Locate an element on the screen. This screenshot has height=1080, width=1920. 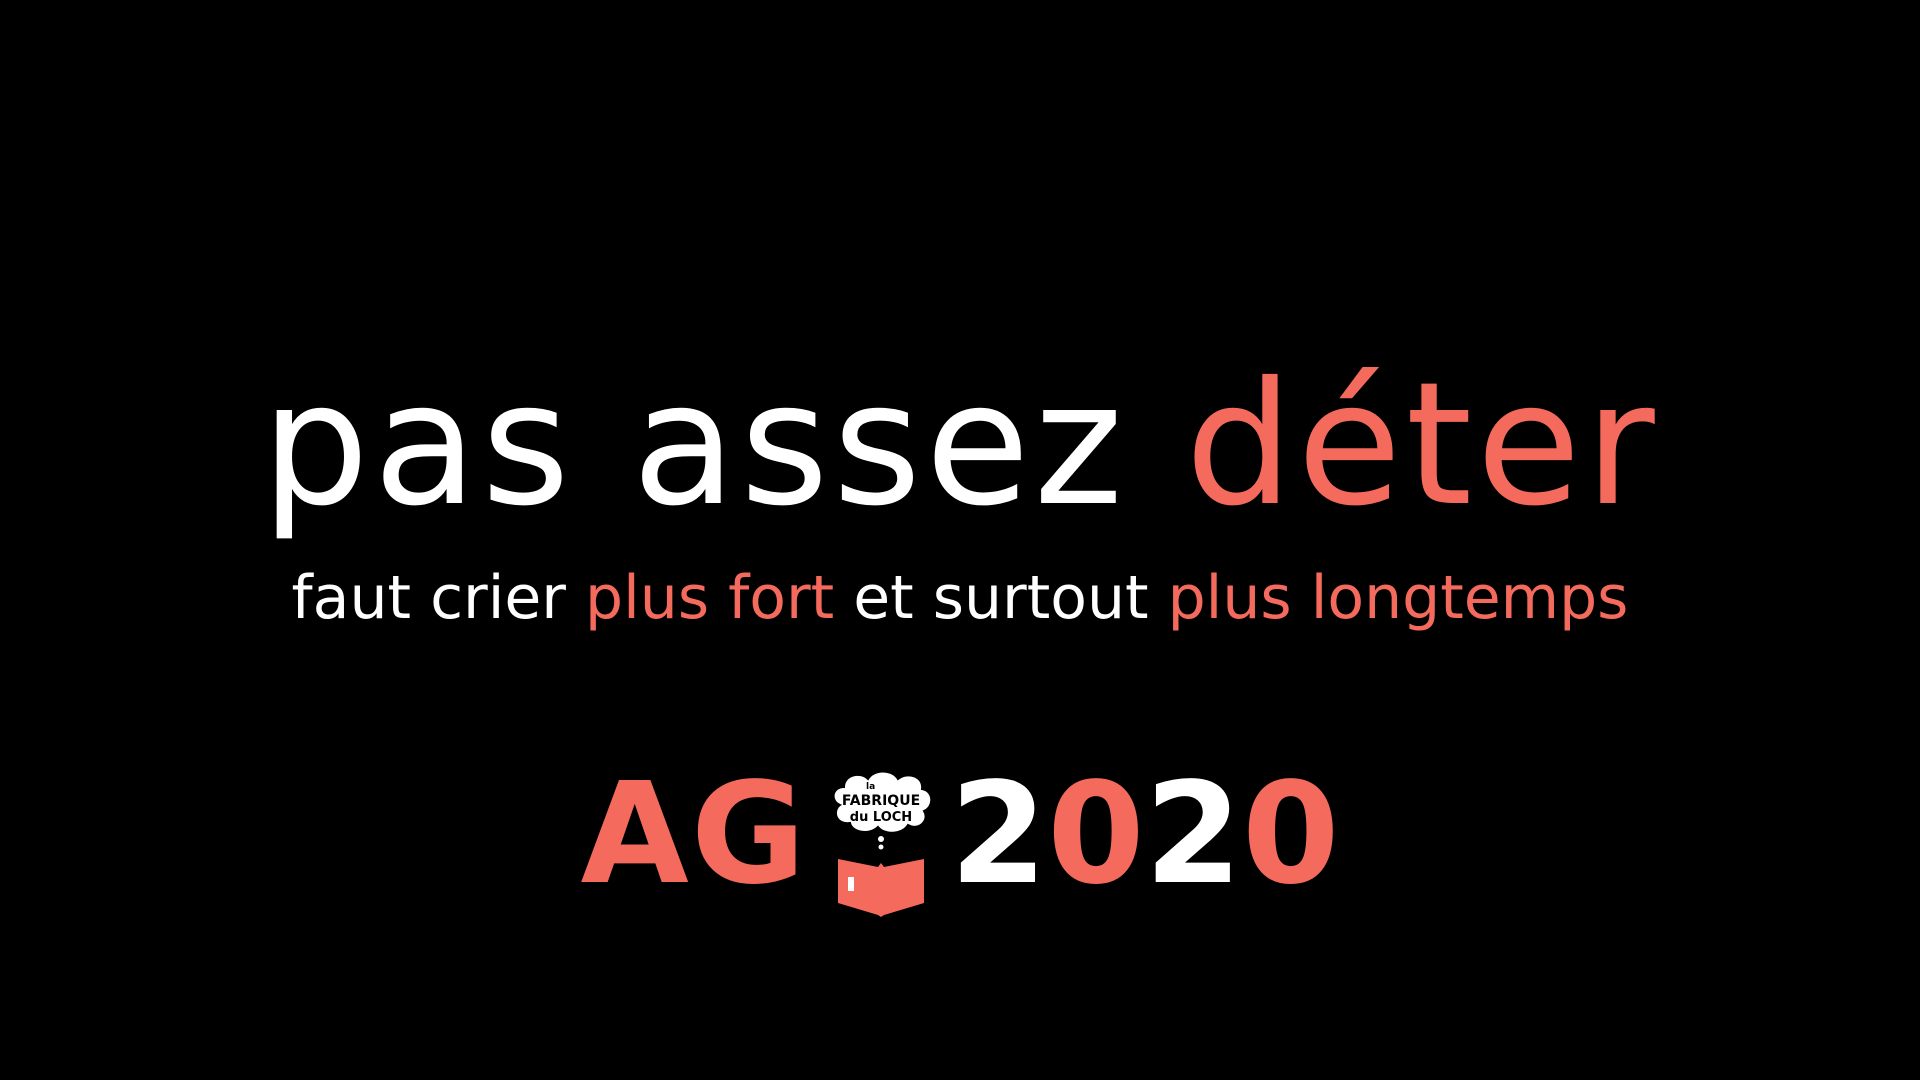
year-digit-2: 0 is located at coordinates (1096, 834).